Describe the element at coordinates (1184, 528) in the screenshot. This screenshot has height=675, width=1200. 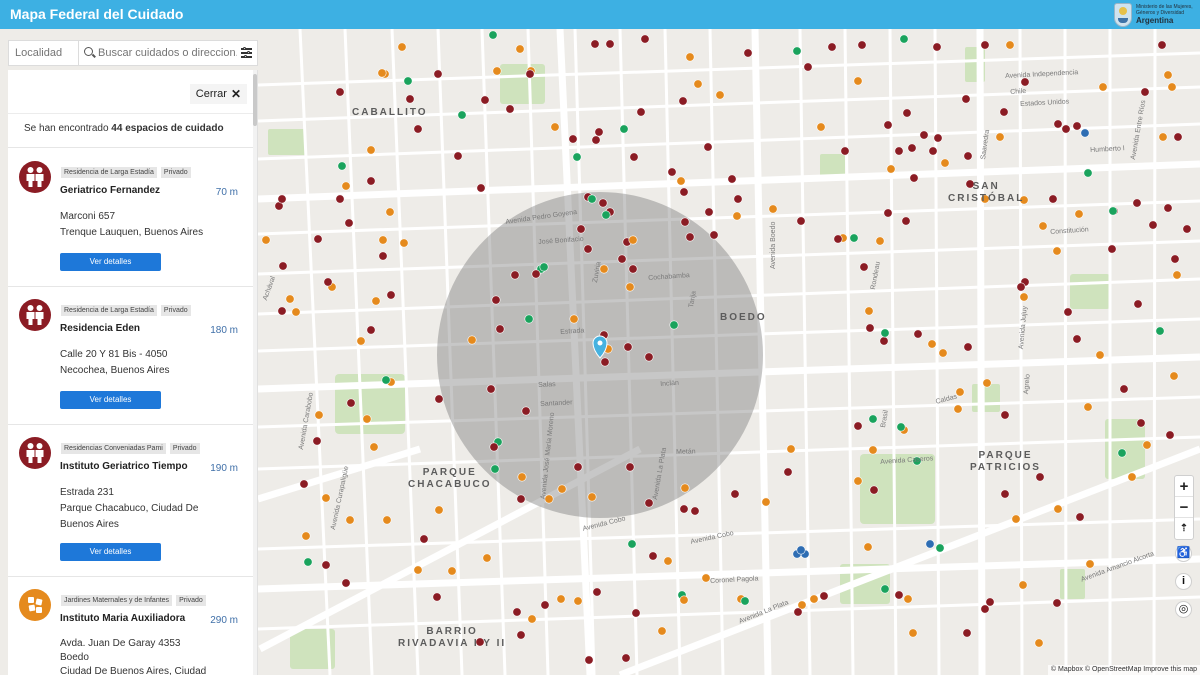
I see `compass-button: ⇡` at that location.